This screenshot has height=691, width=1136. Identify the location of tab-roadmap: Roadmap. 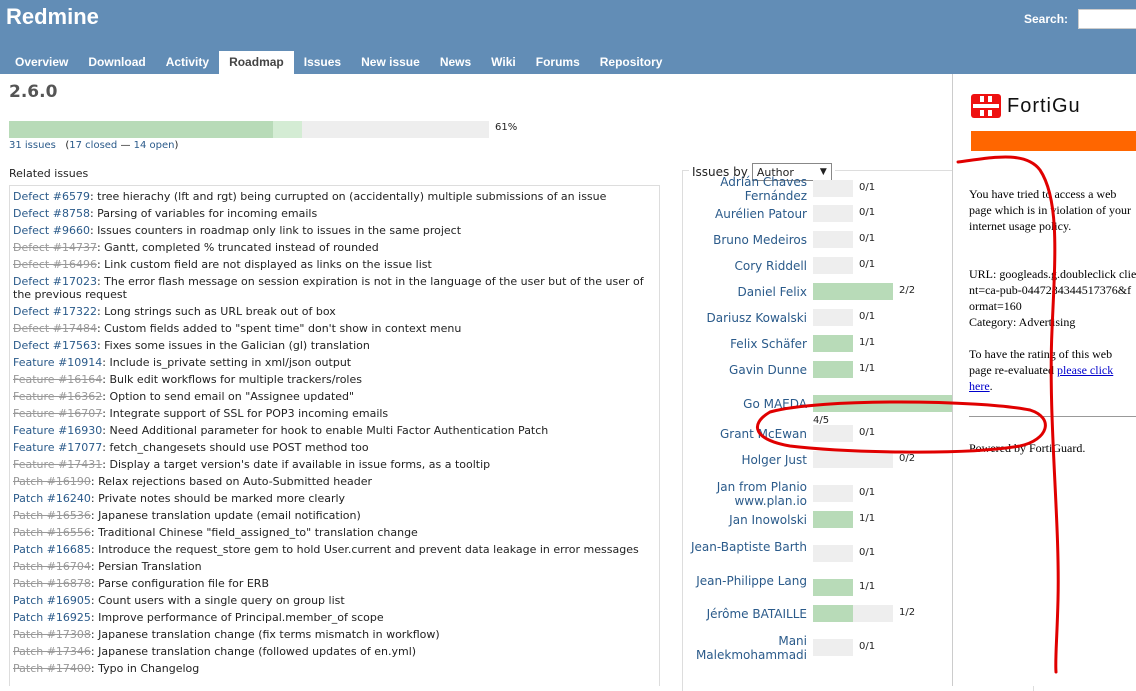
(256, 62).